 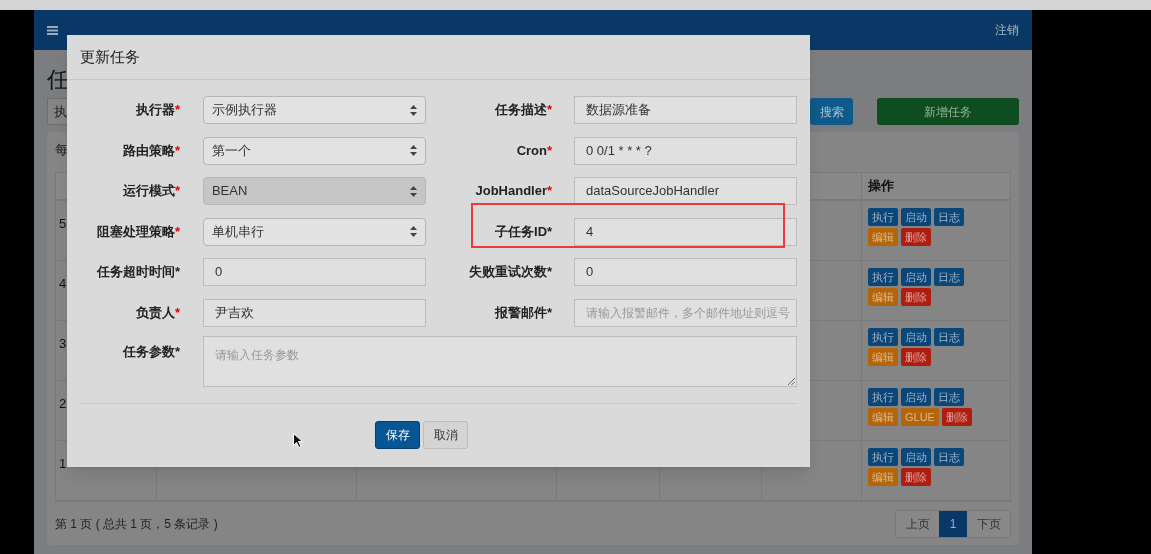 What do you see at coordinates (685, 231) in the screenshot?
I see `input-field: 4` at bounding box center [685, 231].